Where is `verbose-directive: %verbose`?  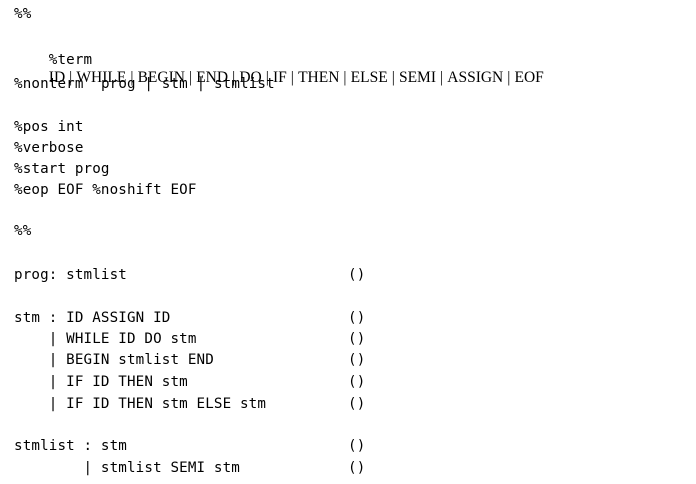 verbose-directive: %verbose is located at coordinates (49, 148).